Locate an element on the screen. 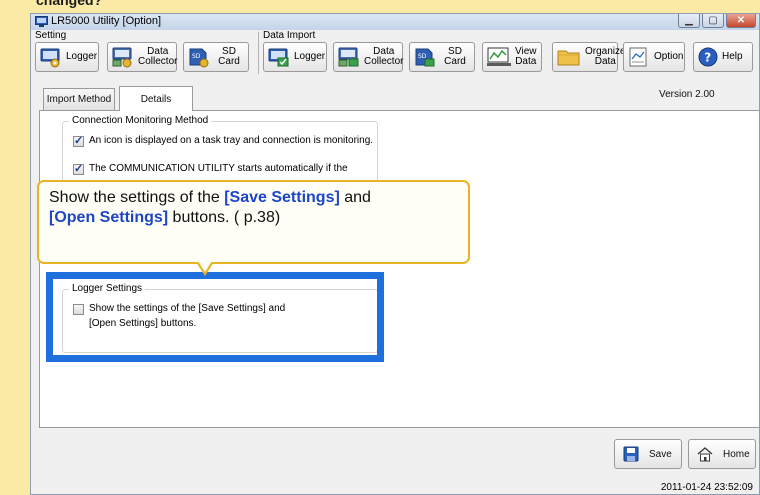  option-icon is located at coordinates (638, 57).